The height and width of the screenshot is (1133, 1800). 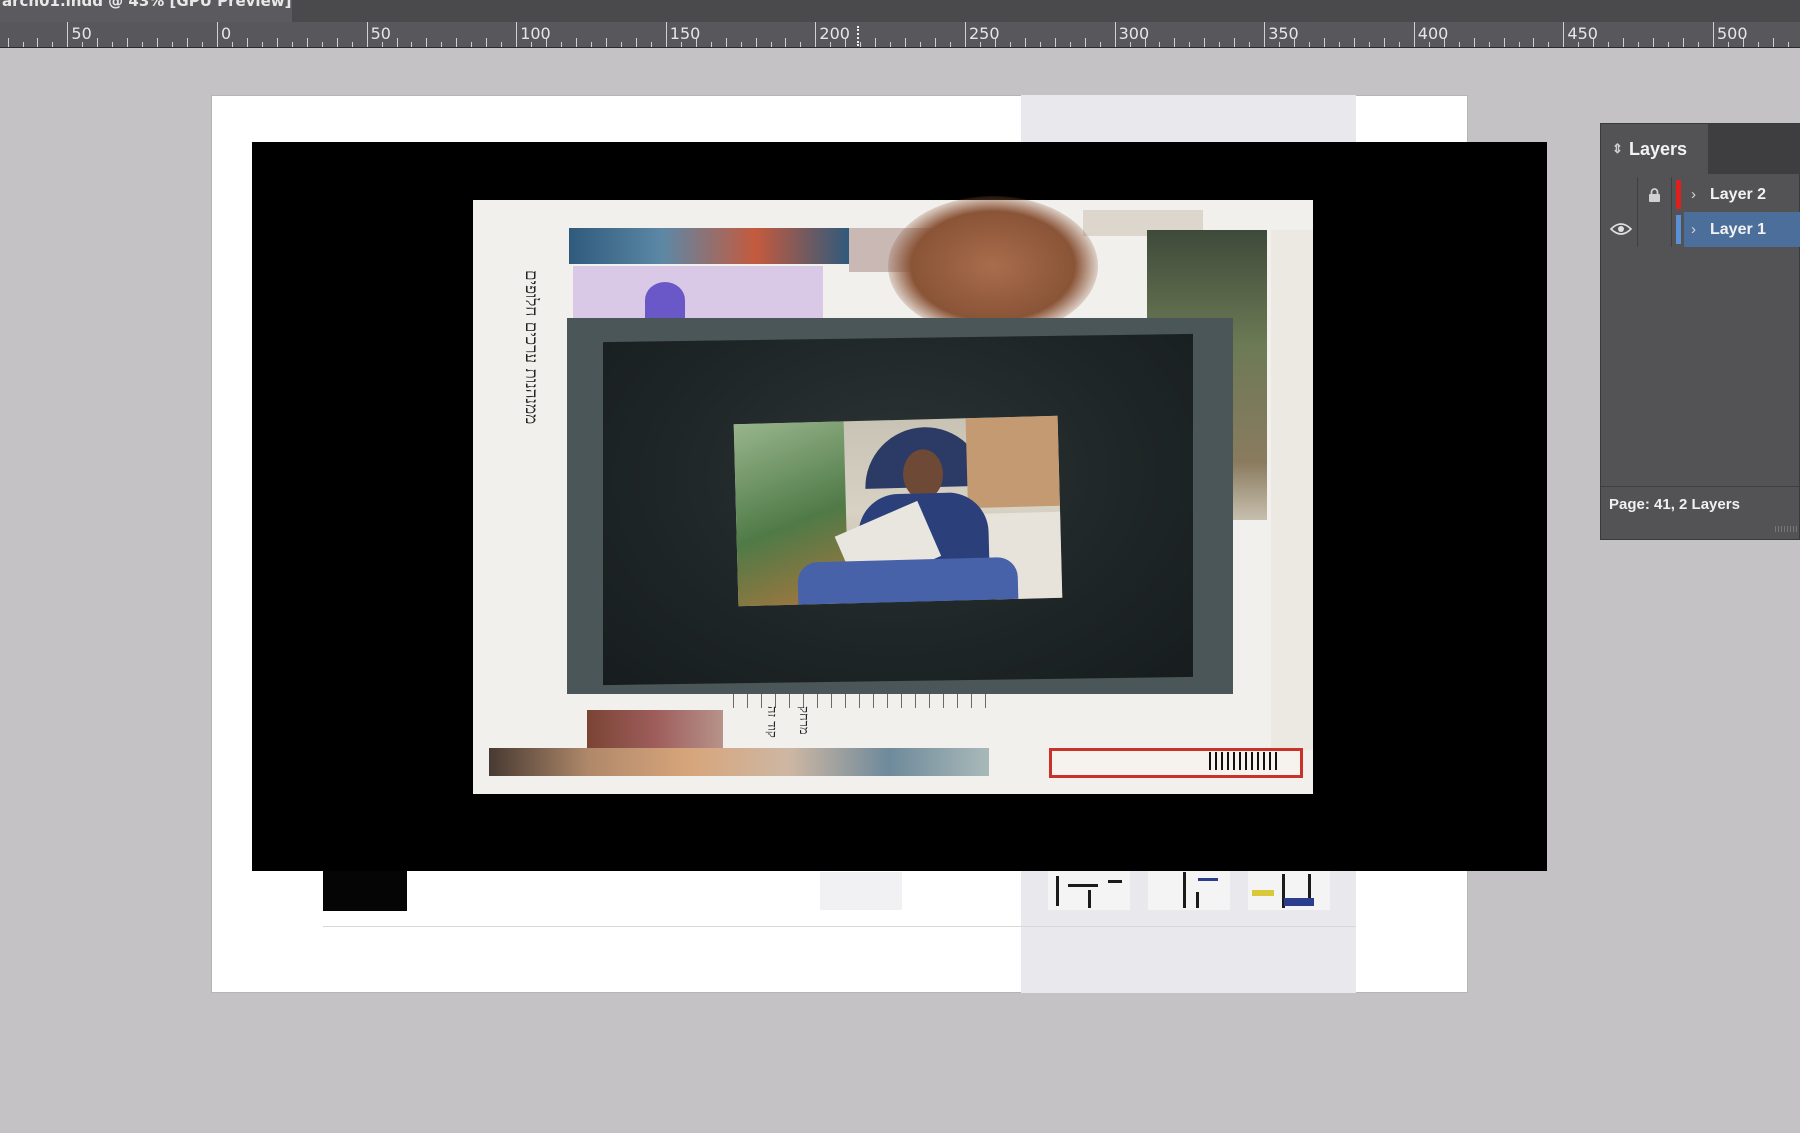 What do you see at coordinates (685, 33) in the screenshot?
I see `ruler-label: 150` at bounding box center [685, 33].